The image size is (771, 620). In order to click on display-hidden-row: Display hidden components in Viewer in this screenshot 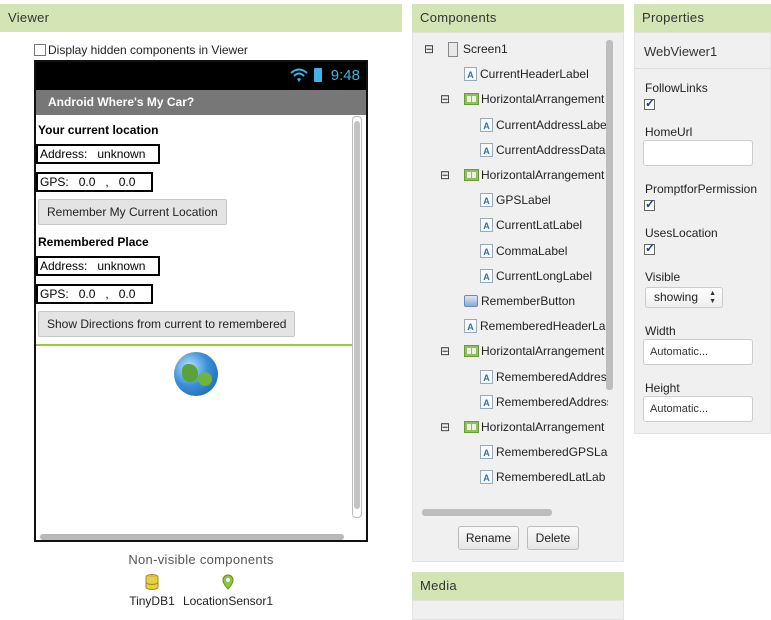, I will do `click(141, 50)`.